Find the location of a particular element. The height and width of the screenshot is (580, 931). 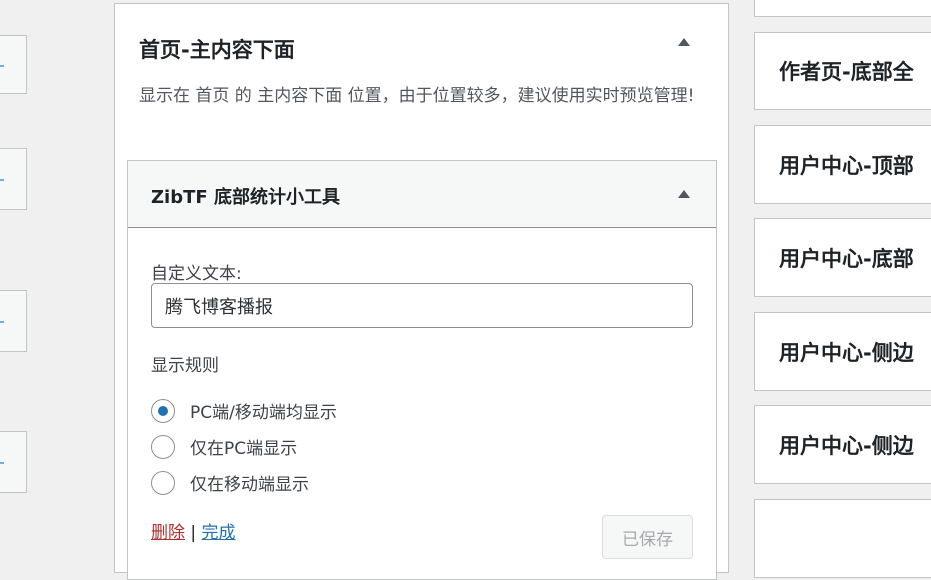

widget-area-box: 作者页-底部全 is located at coordinates (842, 71).